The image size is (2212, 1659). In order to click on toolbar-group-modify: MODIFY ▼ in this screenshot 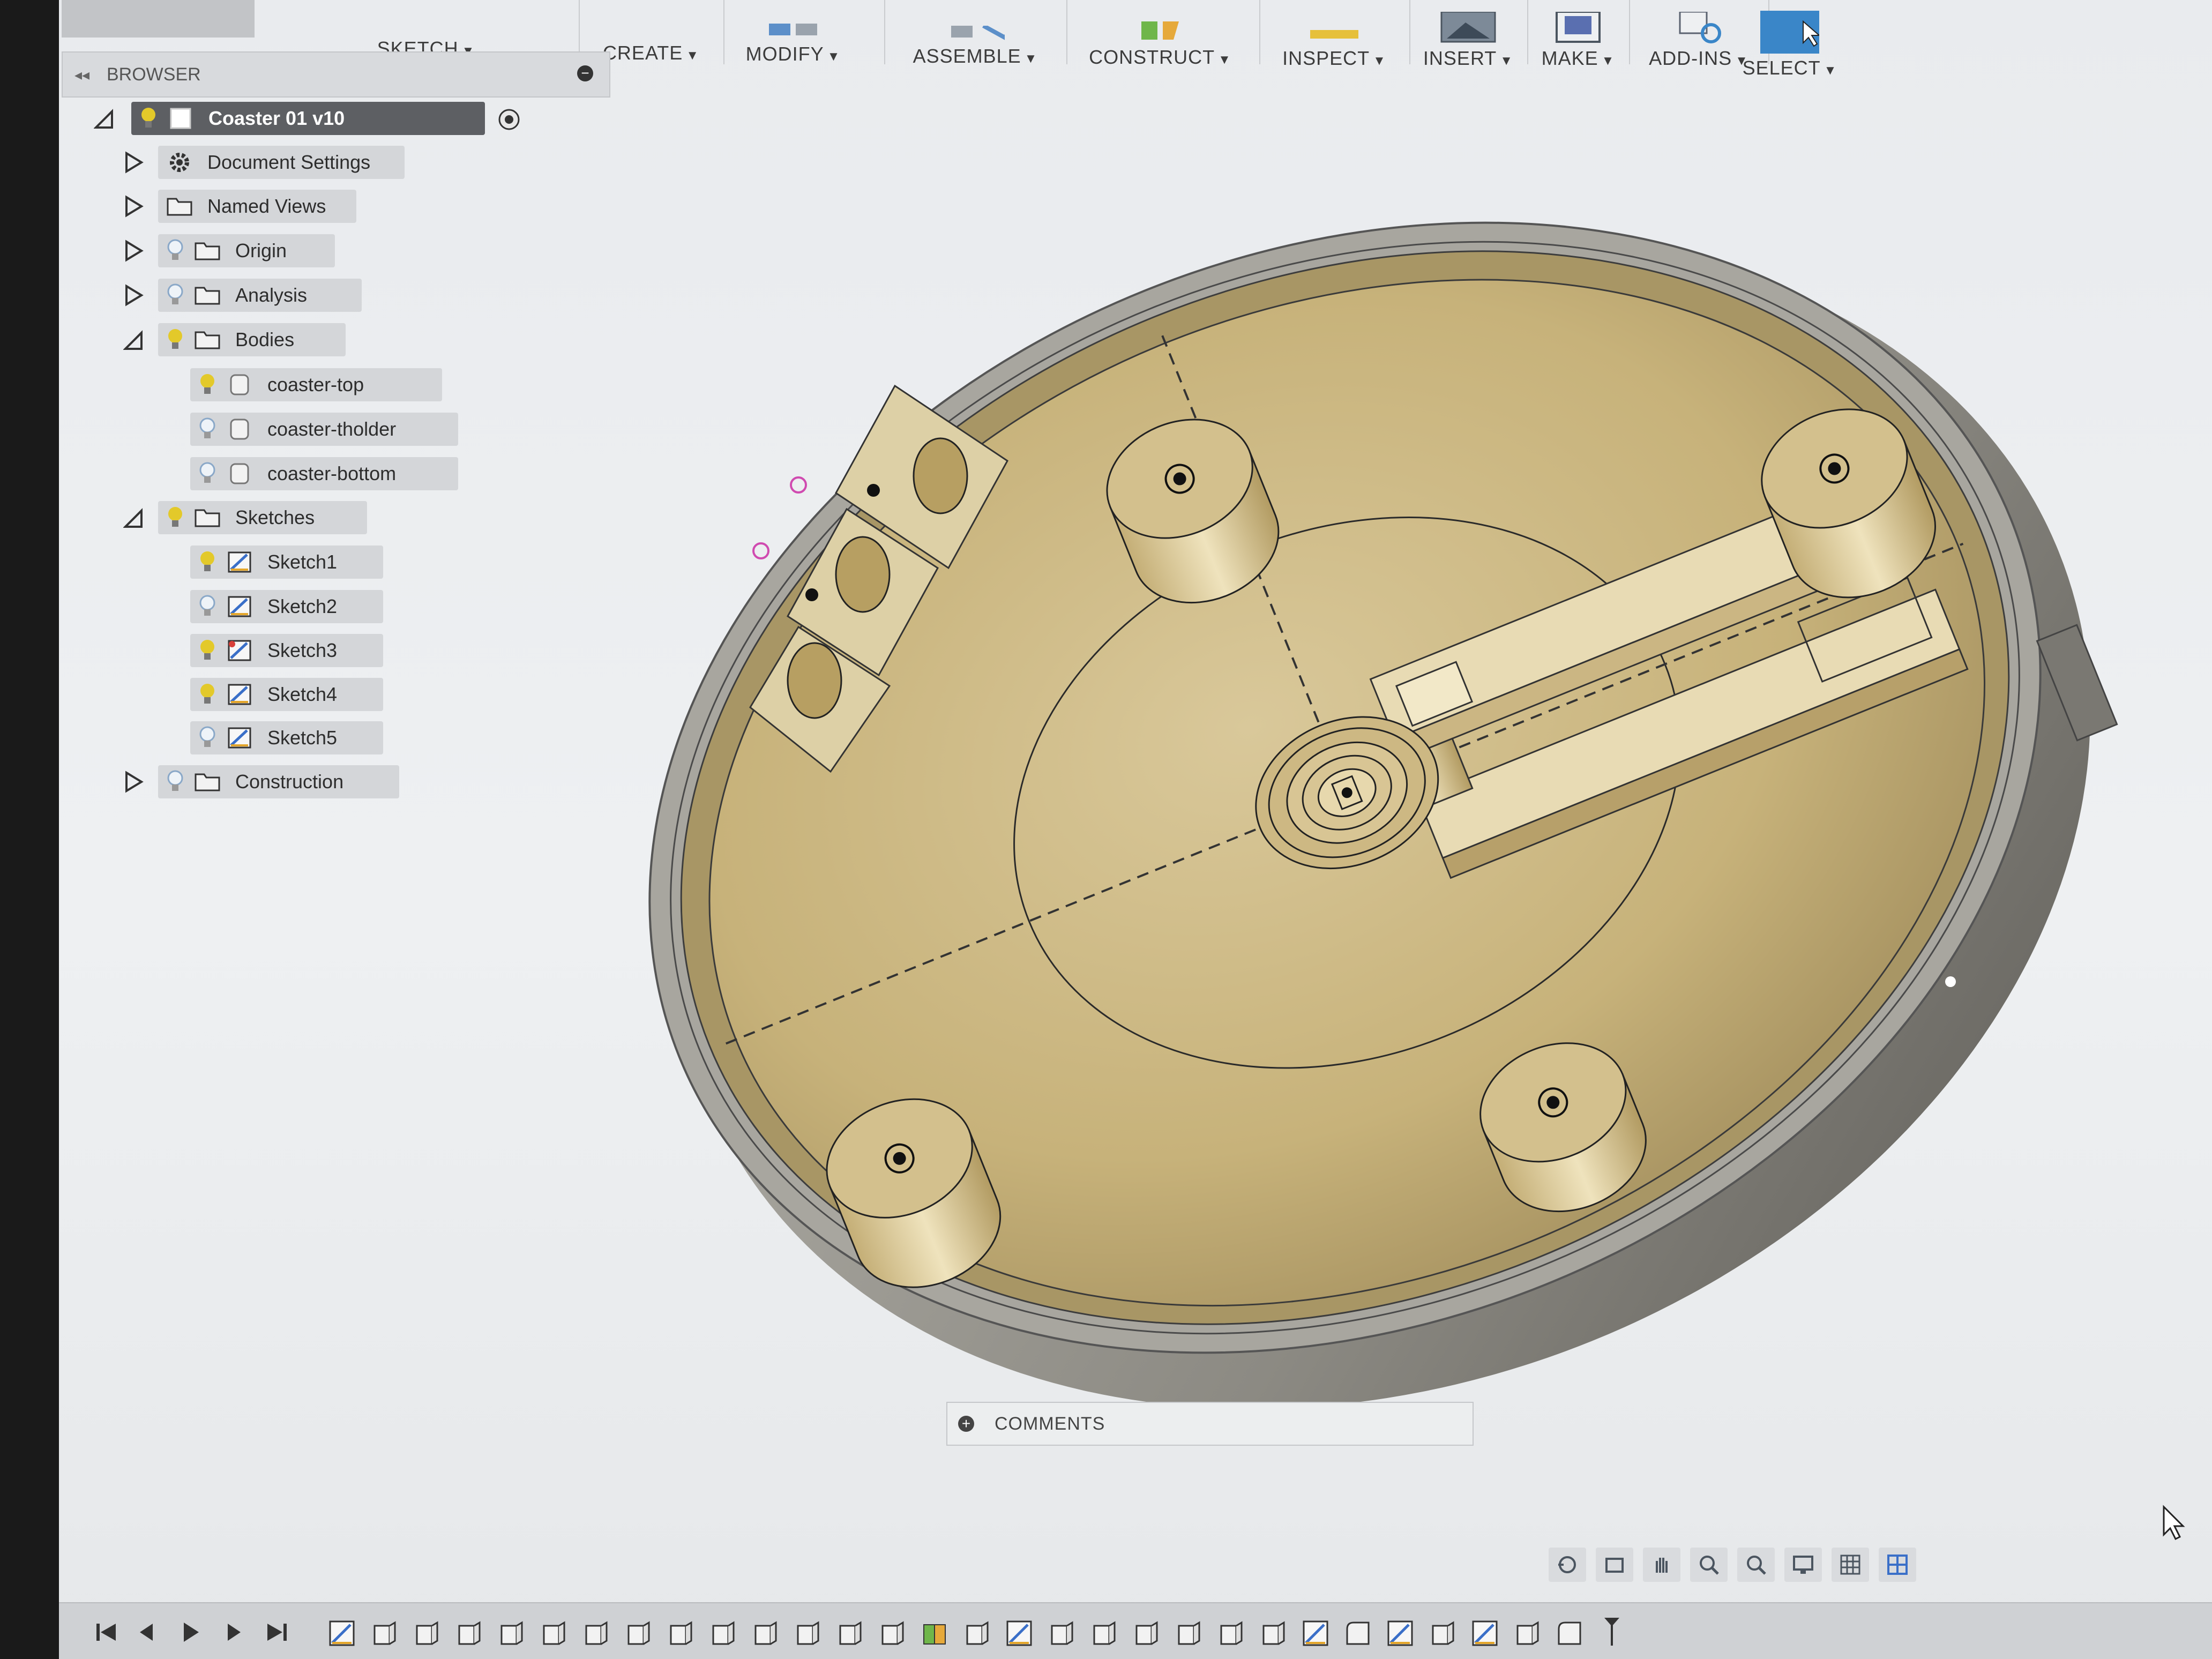, I will do `click(793, 35)`.